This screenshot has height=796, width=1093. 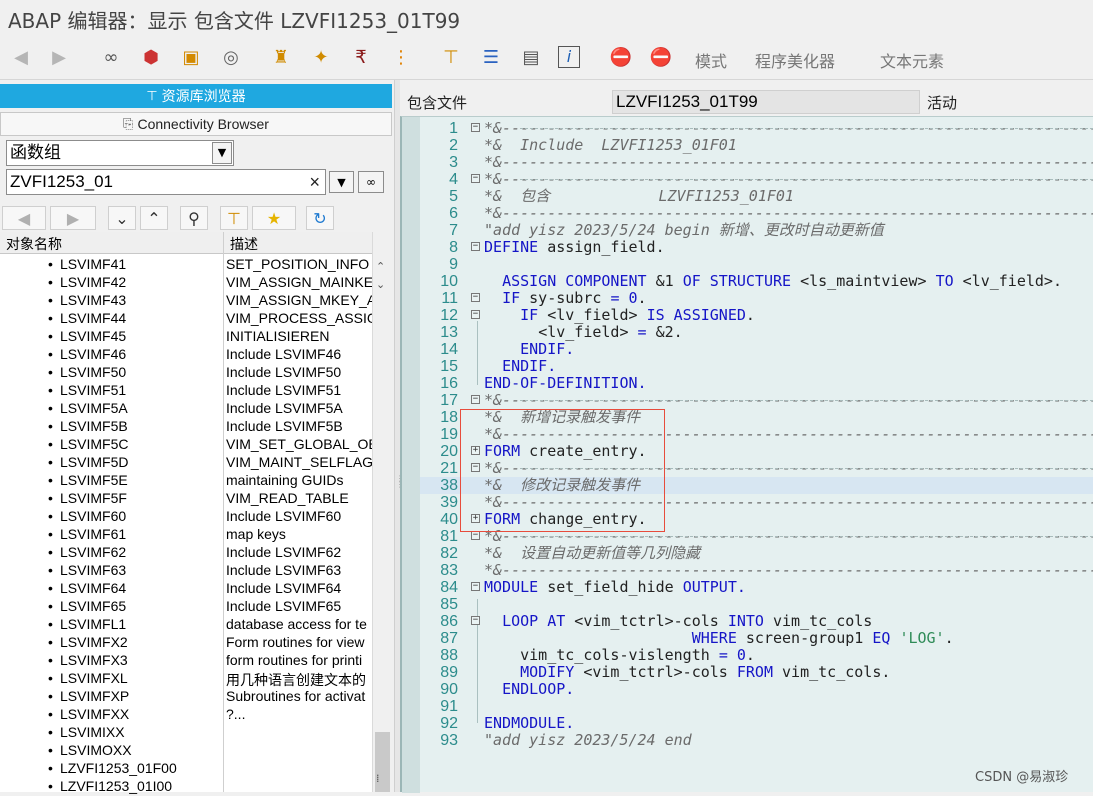 What do you see at coordinates (380, 266) in the screenshot?
I see `scroll-up-icon: ⌃` at bounding box center [380, 266].